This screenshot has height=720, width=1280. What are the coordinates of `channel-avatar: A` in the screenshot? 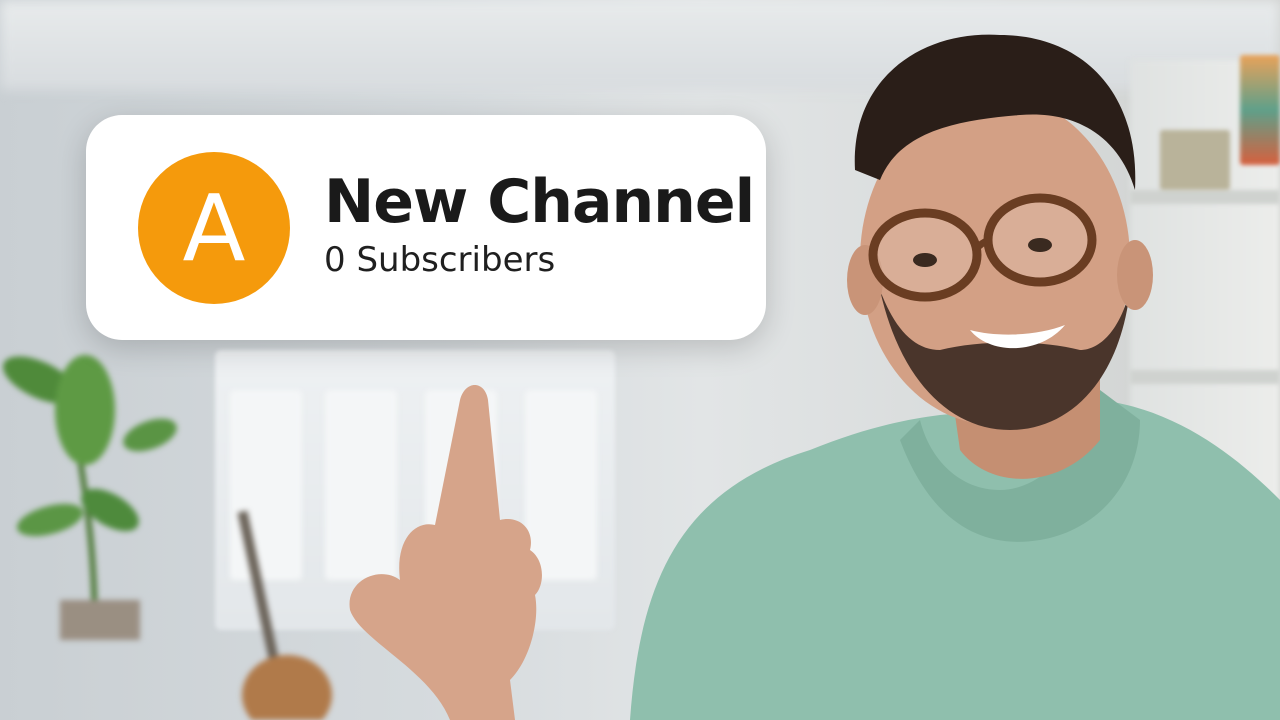 It's located at (214, 228).